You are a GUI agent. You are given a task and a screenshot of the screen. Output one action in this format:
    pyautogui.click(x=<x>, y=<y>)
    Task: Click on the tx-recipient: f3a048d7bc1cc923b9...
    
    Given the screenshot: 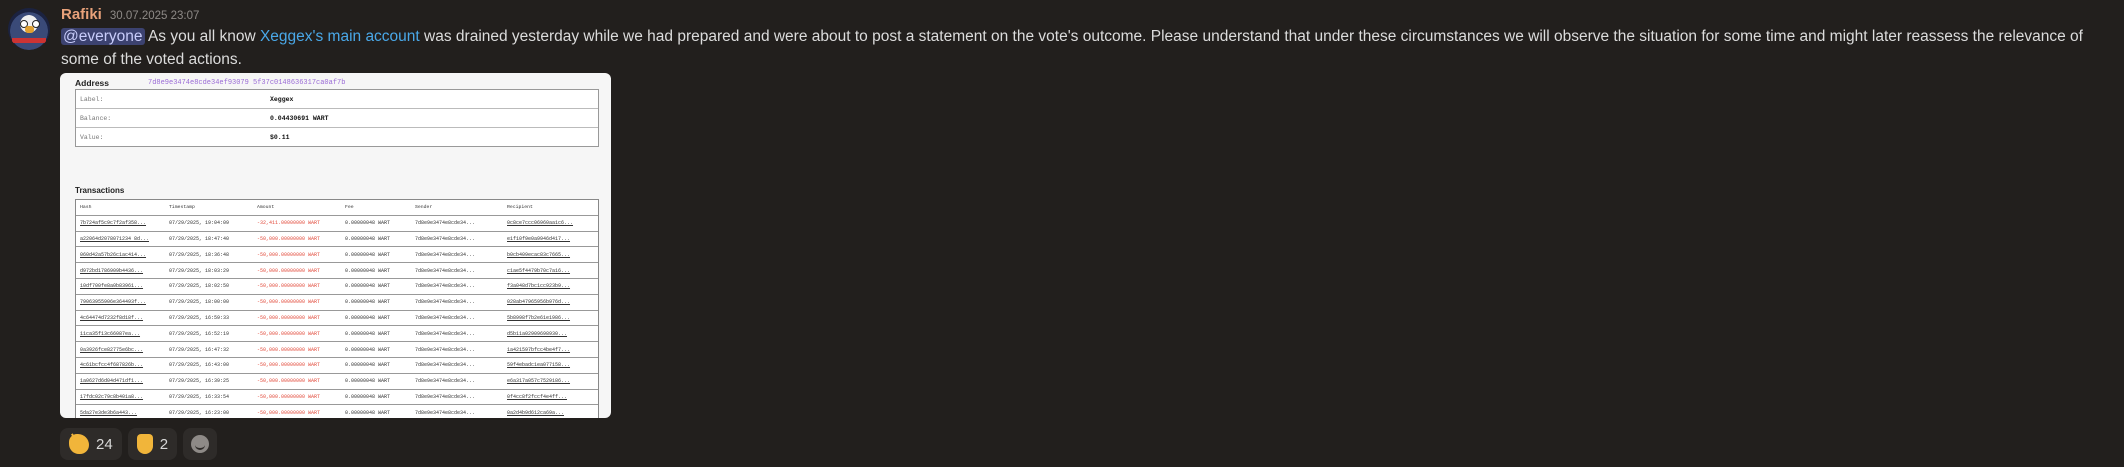 What is the action you would take?
    pyautogui.click(x=551, y=286)
    